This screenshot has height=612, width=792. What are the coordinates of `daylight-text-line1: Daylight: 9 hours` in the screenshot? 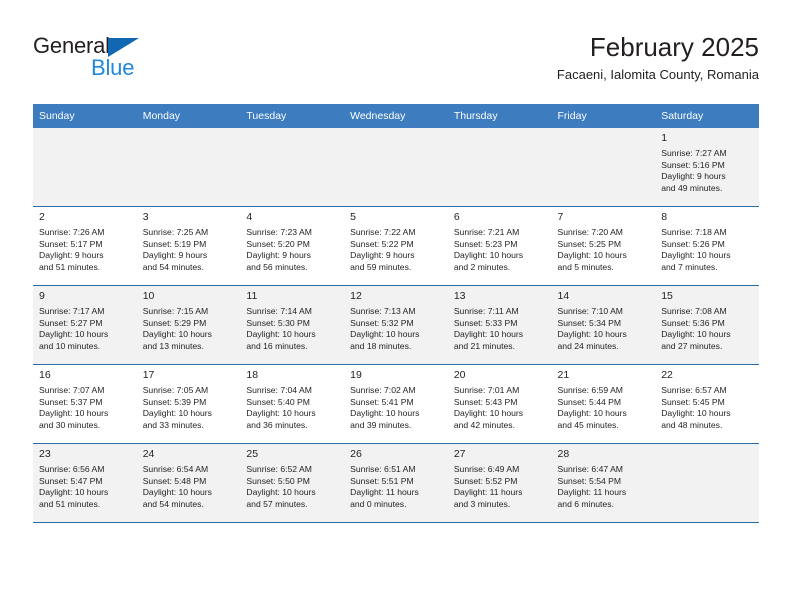 It's located at (278, 255).